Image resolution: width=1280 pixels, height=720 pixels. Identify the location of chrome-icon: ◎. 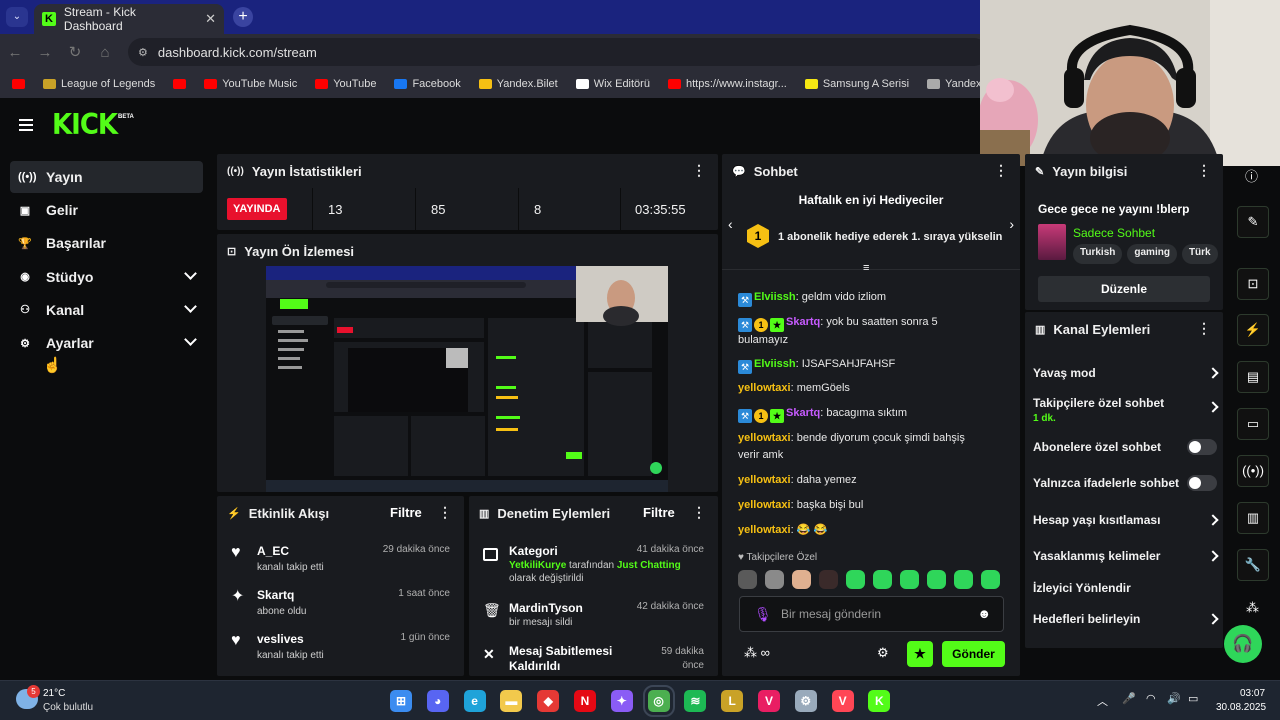
(658, 701).